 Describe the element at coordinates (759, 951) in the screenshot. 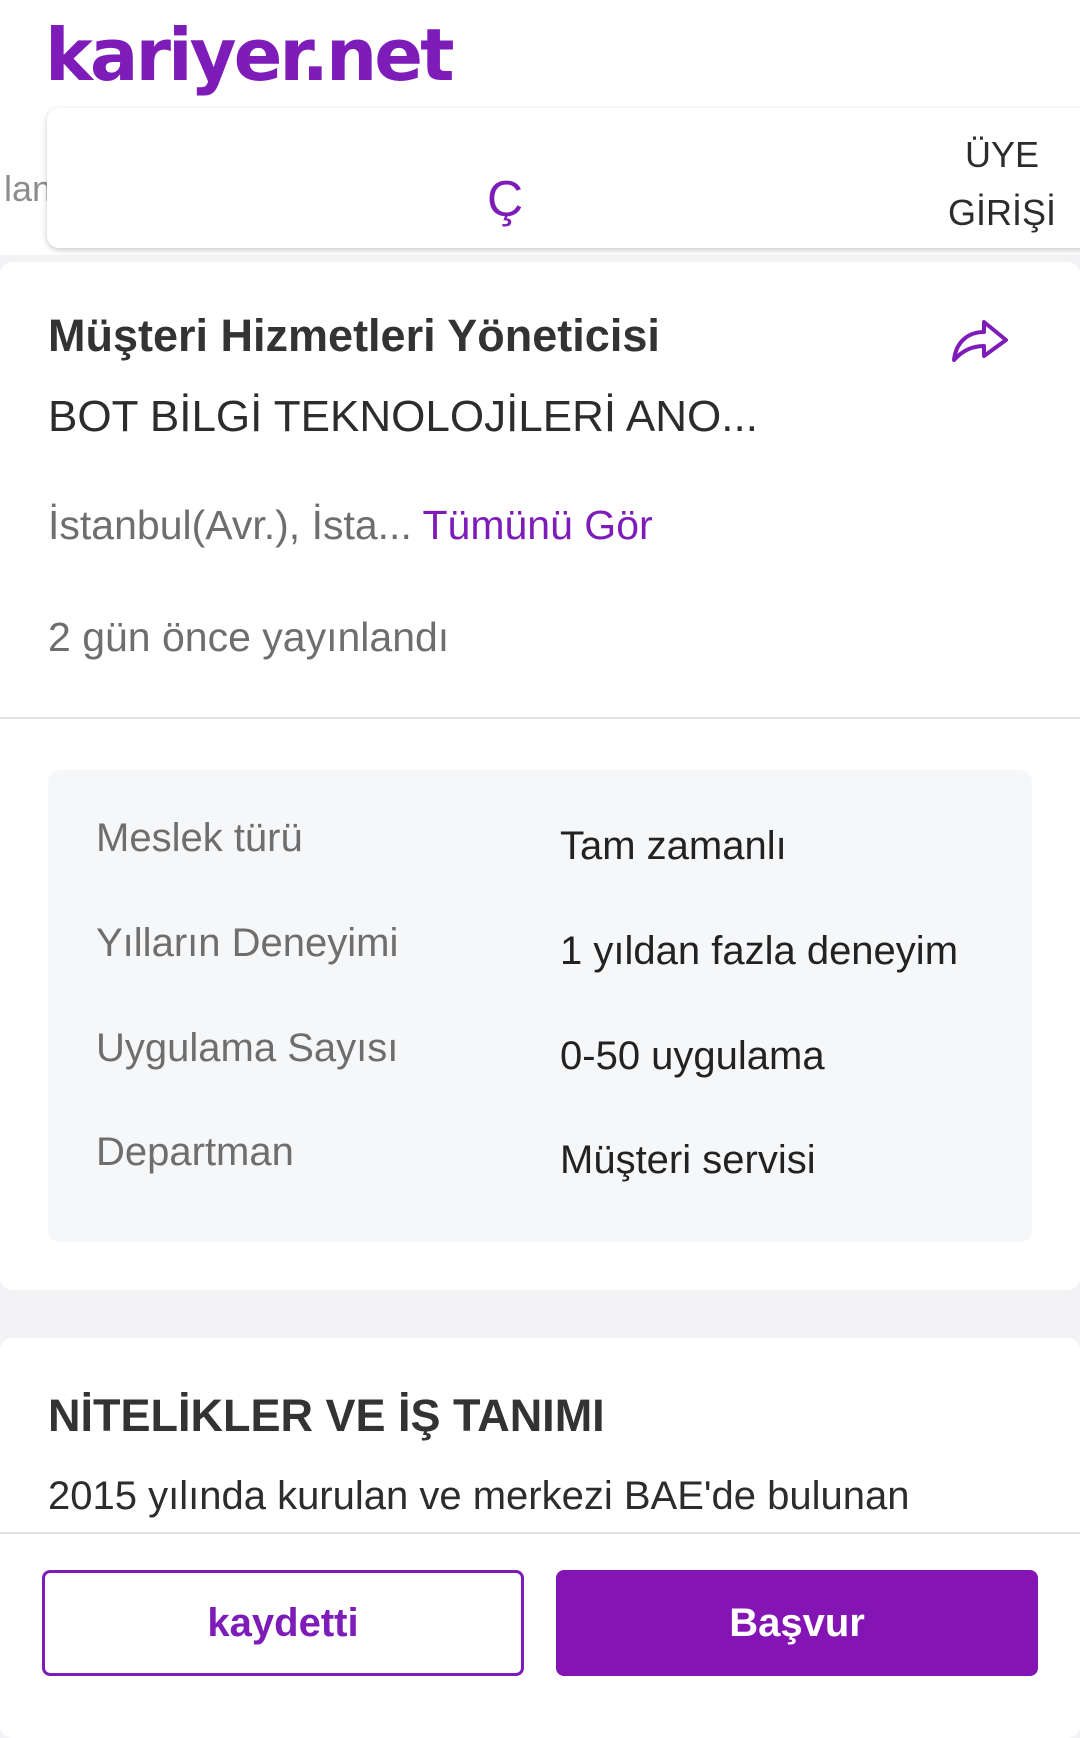

I see `detail-value: 1 yıldan fazla deneyim` at that location.